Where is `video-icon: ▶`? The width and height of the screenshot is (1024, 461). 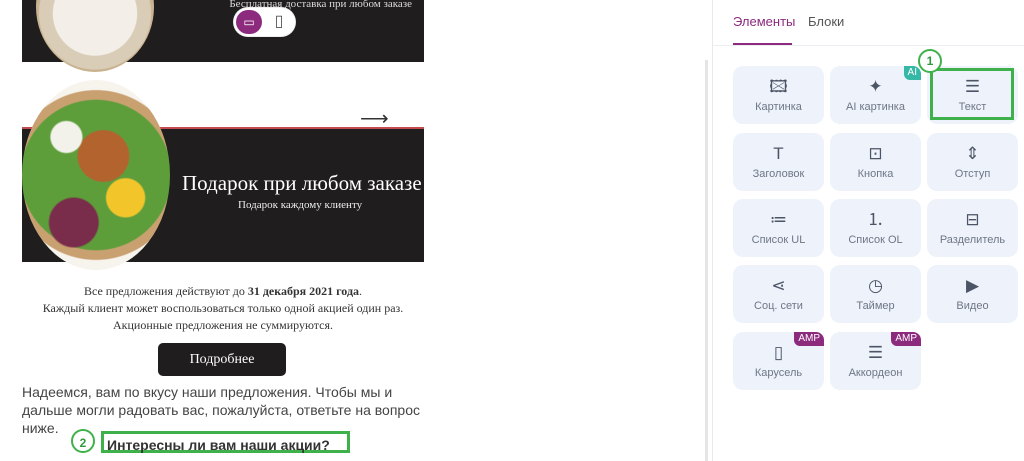 video-icon: ▶ is located at coordinates (972, 285).